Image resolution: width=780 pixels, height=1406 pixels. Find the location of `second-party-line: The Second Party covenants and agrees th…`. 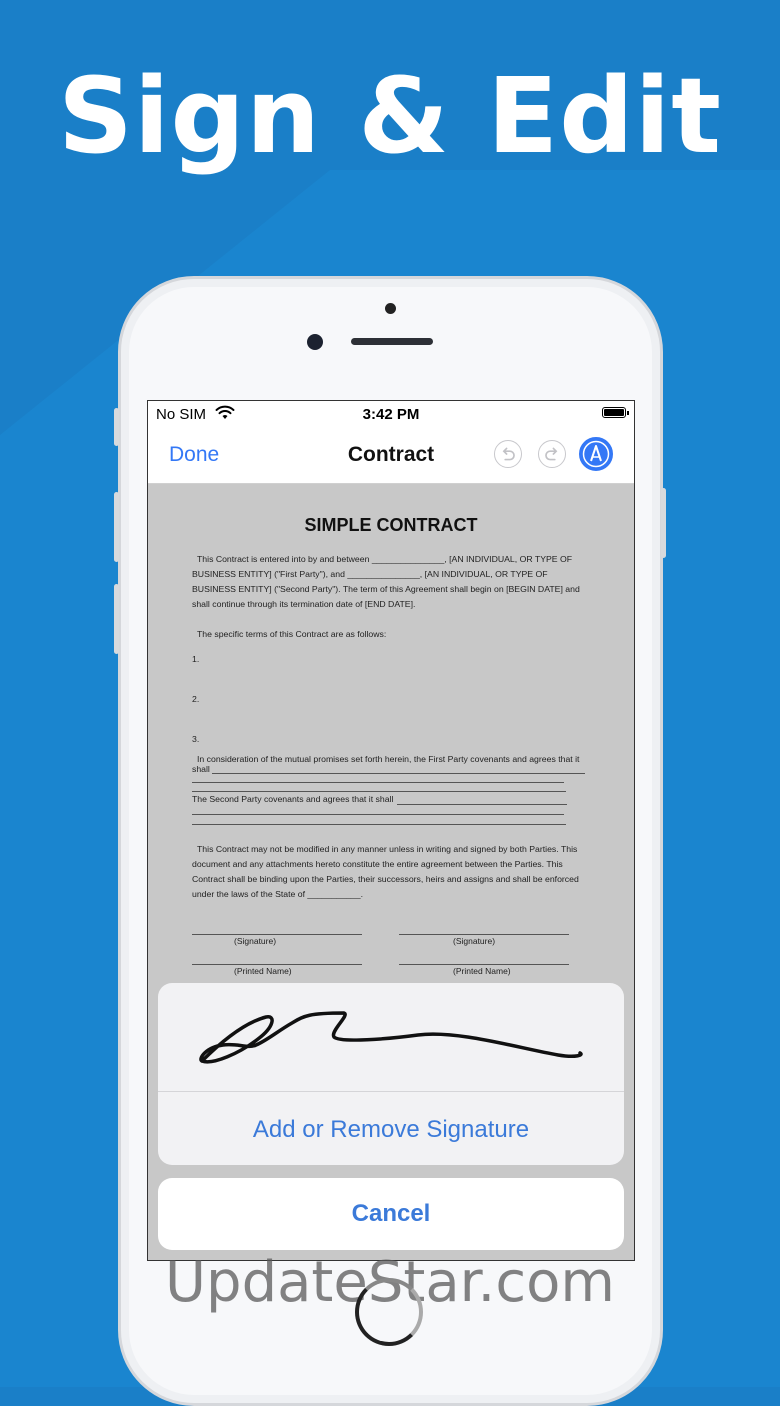

second-party-line: The Second Party covenants and agrees th… is located at coordinates (293, 799).